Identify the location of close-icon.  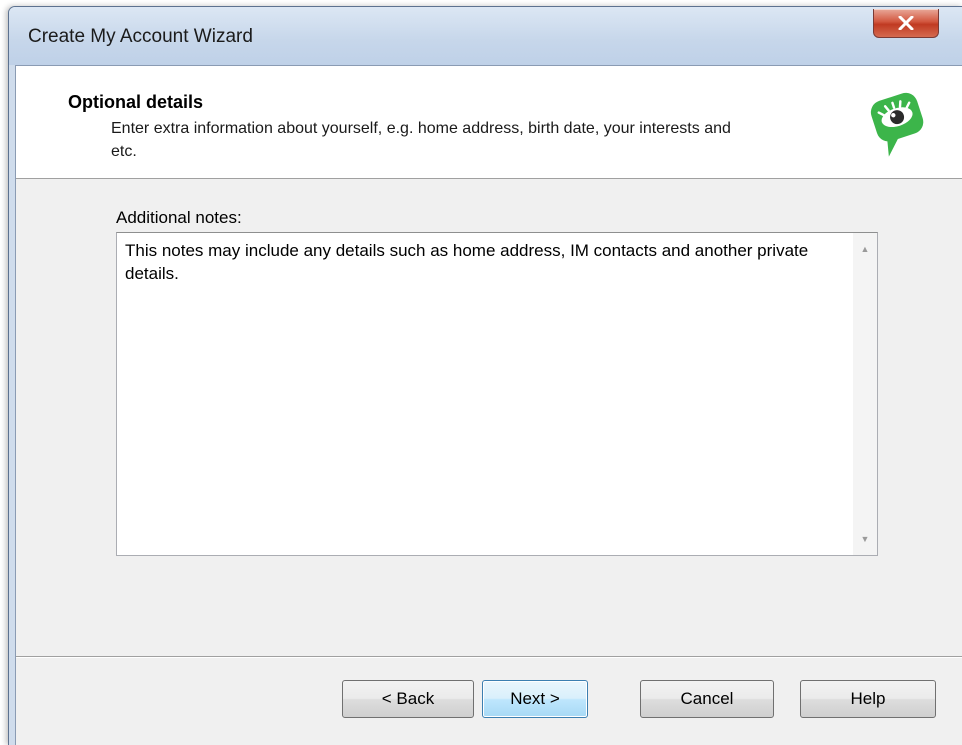
(906, 23).